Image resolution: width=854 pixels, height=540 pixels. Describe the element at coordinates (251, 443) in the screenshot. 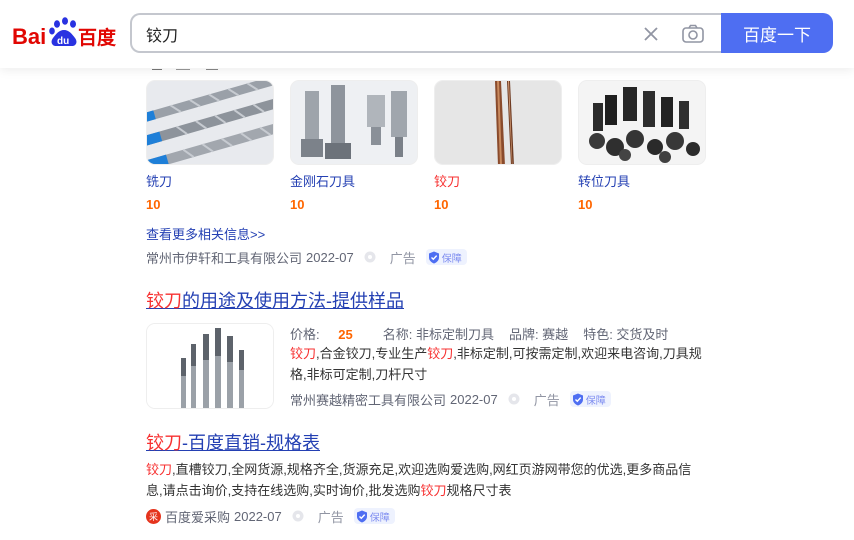

I see `title-text: -百度直销-规格表` at that location.